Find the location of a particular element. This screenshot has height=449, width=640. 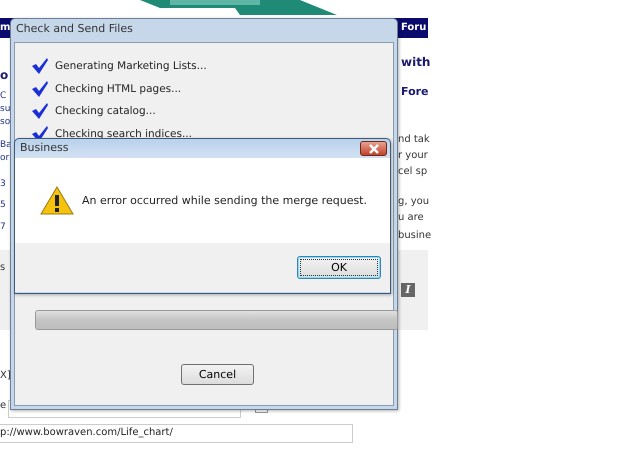

close-icon is located at coordinates (374, 149).